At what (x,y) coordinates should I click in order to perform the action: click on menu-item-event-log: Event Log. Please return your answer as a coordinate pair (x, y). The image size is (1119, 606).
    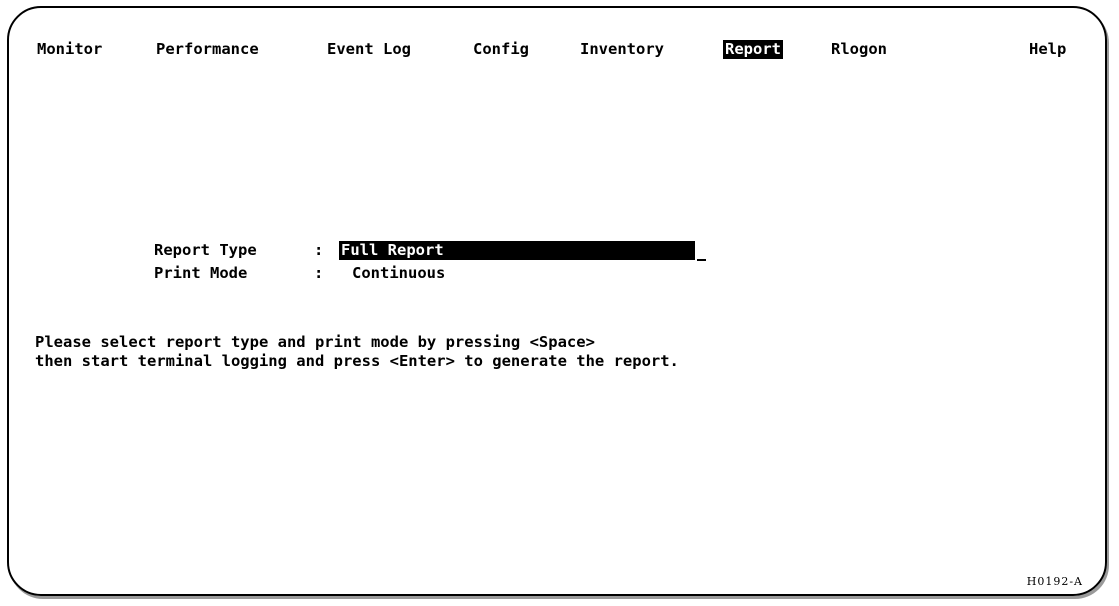
    Looking at the image, I should click on (369, 49).